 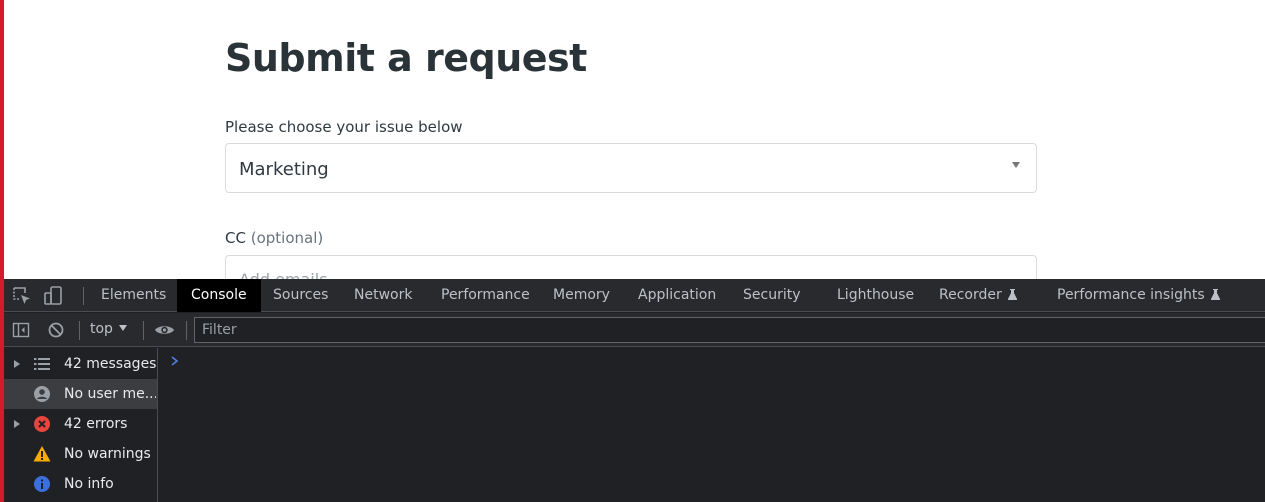 What do you see at coordinates (89, 484) in the screenshot?
I see `sidebar-item-label: No info` at bounding box center [89, 484].